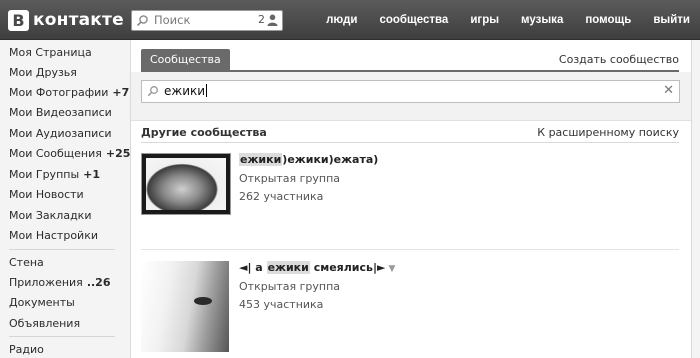  I want to click on avatar-image, so click(186, 184).